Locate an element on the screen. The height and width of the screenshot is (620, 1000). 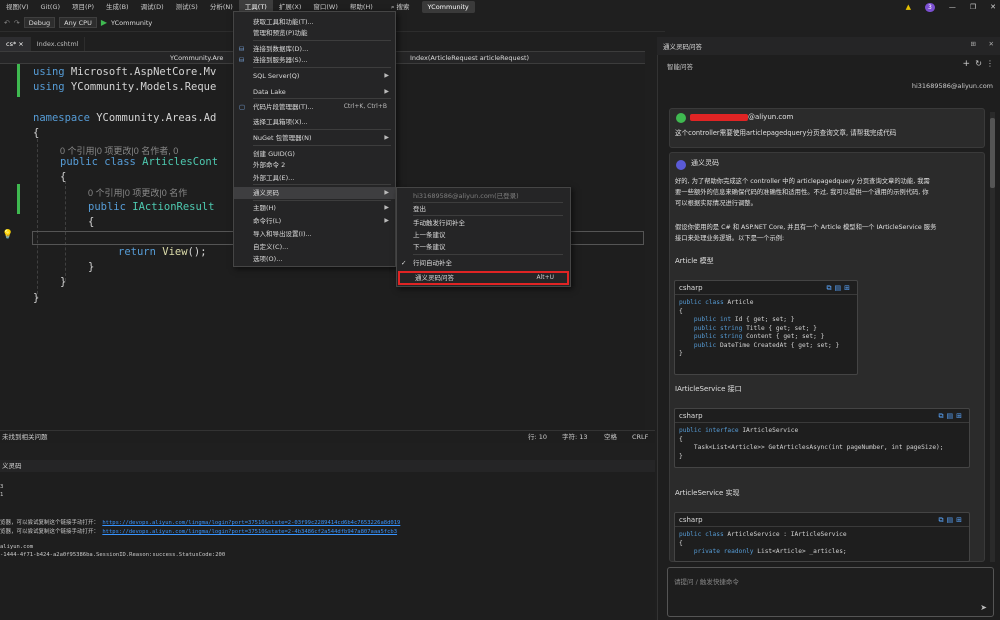
code-line: } is located at coordinates (91, 267).